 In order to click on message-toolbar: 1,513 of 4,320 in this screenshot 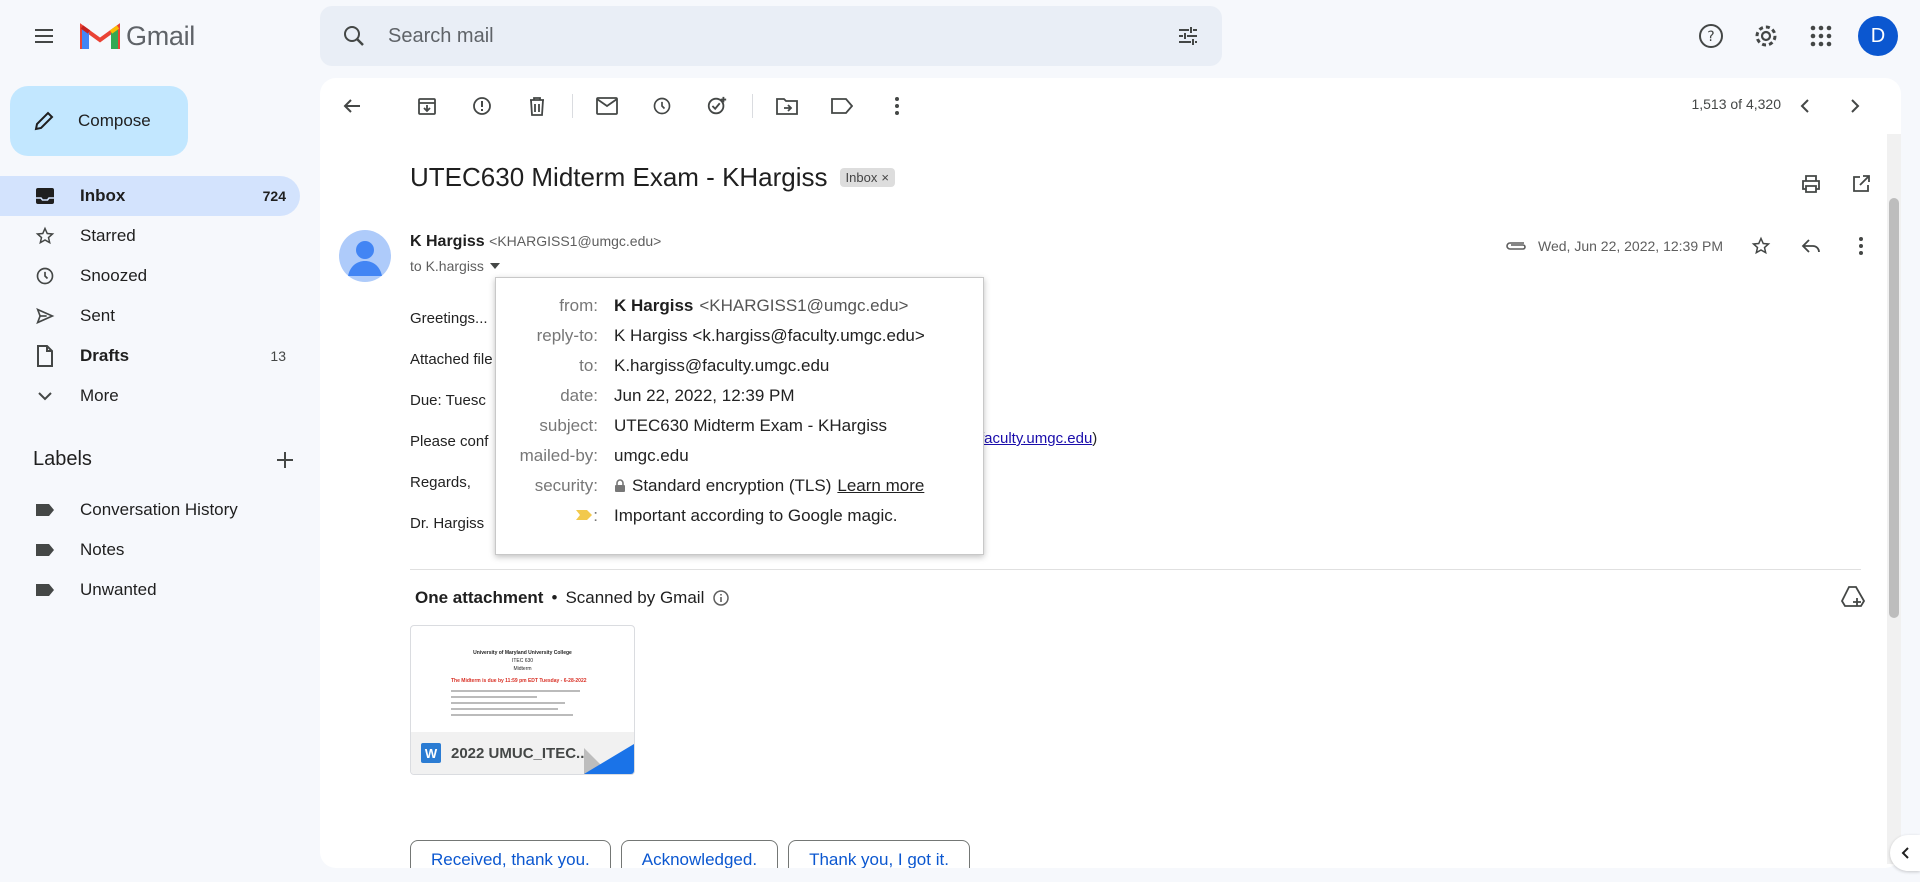, I will do `click(1110, 106)`.